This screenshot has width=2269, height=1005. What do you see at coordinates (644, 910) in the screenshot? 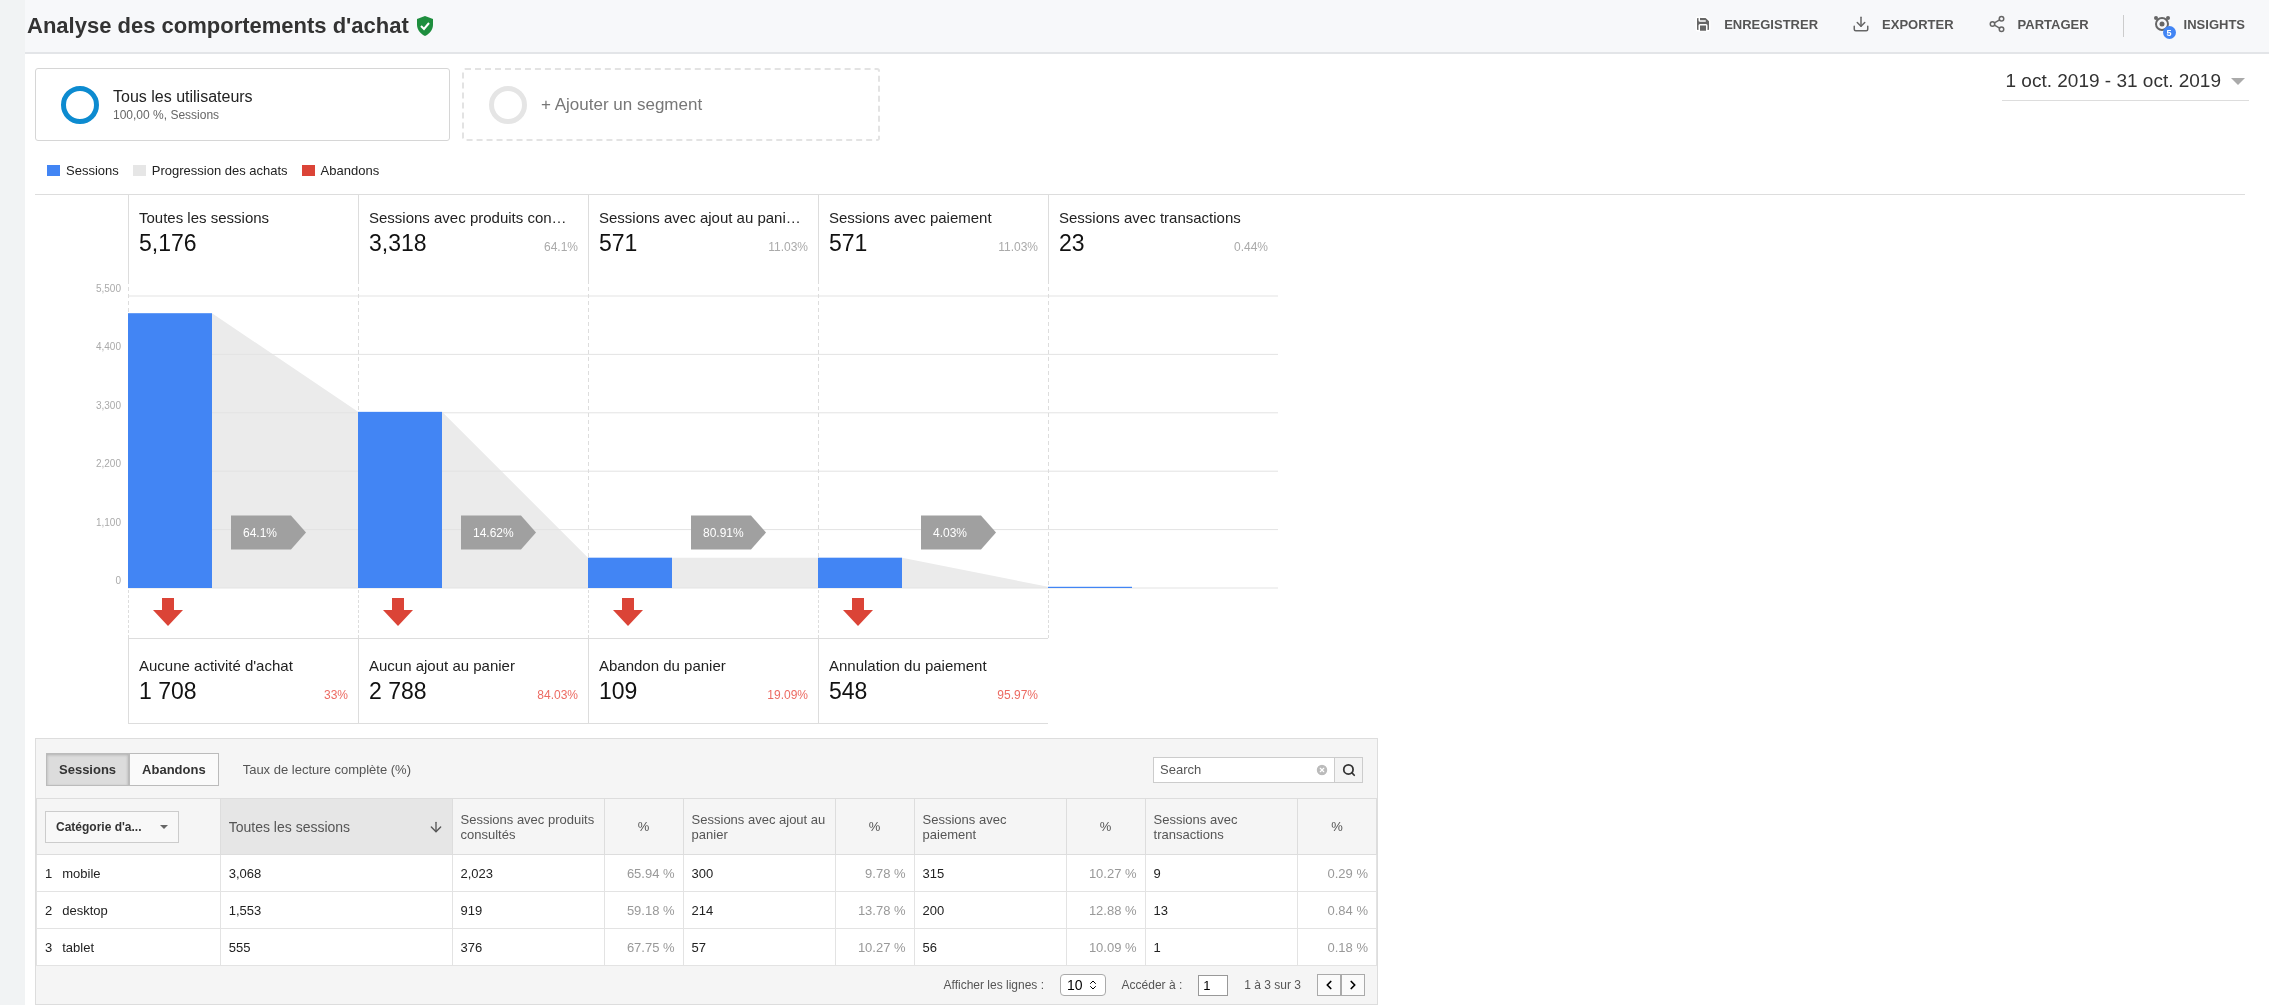
I see `table-cell: 59.18 %` at bounding box center [644, 910].